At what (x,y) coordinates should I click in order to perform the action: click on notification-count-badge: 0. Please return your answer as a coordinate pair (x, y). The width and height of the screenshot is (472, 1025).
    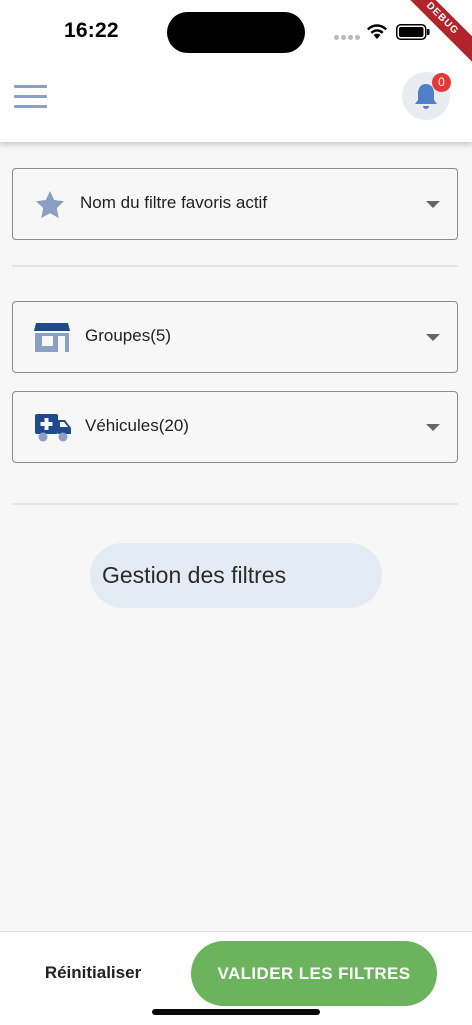
    Looking at the image, I should click on (441, 82).